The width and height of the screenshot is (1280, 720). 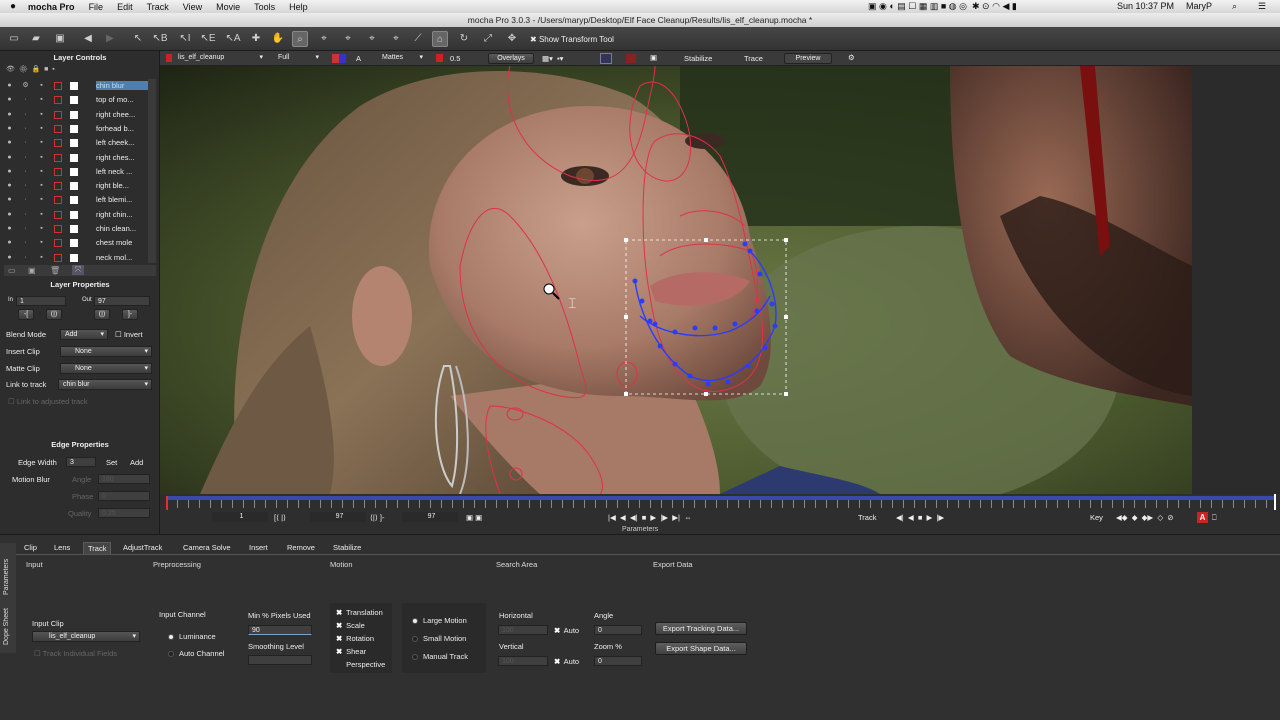 What do you see at coordinates (1199, 6) in the screenshot?
I see `menu-user: MaryP` at bounding box center [1199, 6].